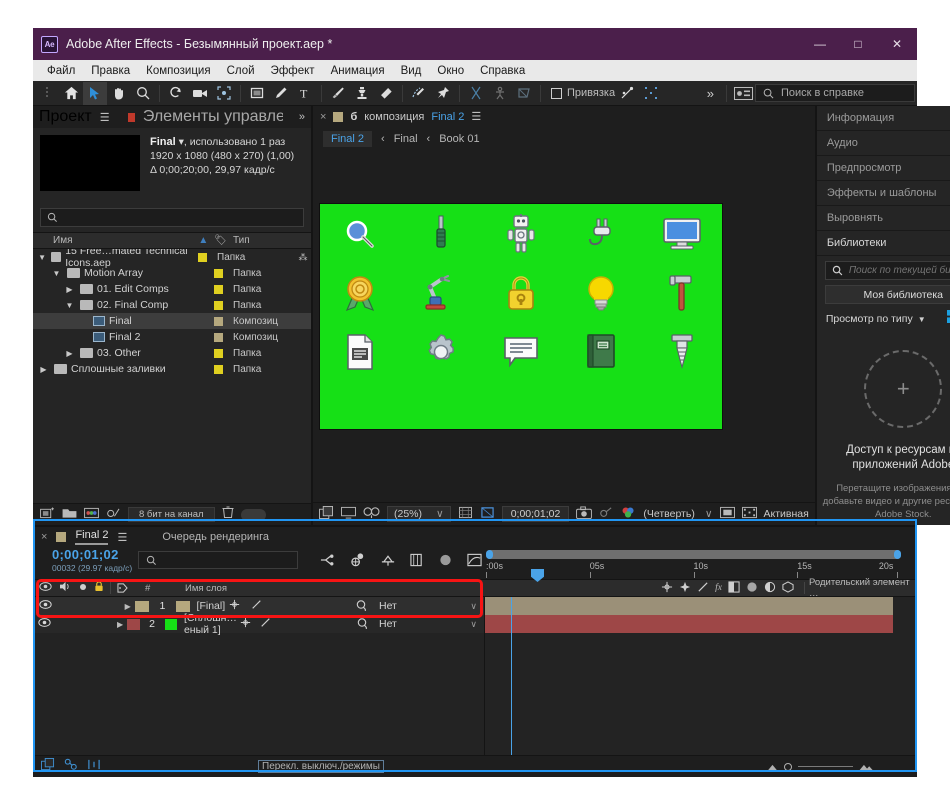 This screenshot has width=950, height=790. What do you see at coordinates (419, 93) in the screenshot?
I see `roto-brush-tool-icon` at bounding box center [419, 93].